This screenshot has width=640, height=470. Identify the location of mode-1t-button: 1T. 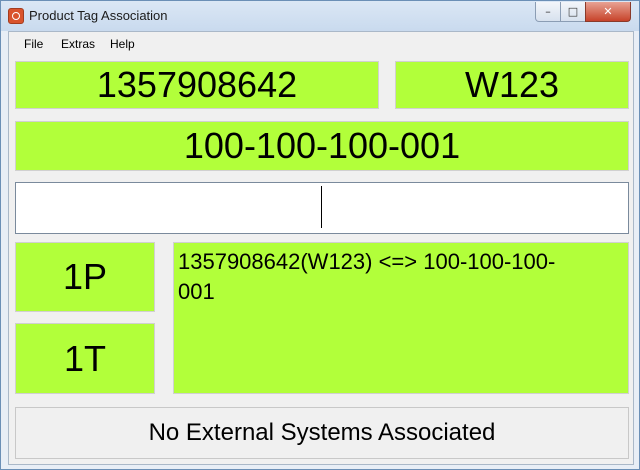
(85, 358).